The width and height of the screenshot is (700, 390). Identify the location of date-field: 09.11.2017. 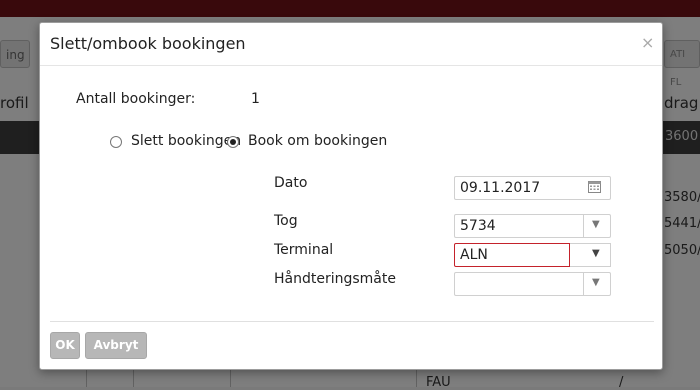
(532, 188).